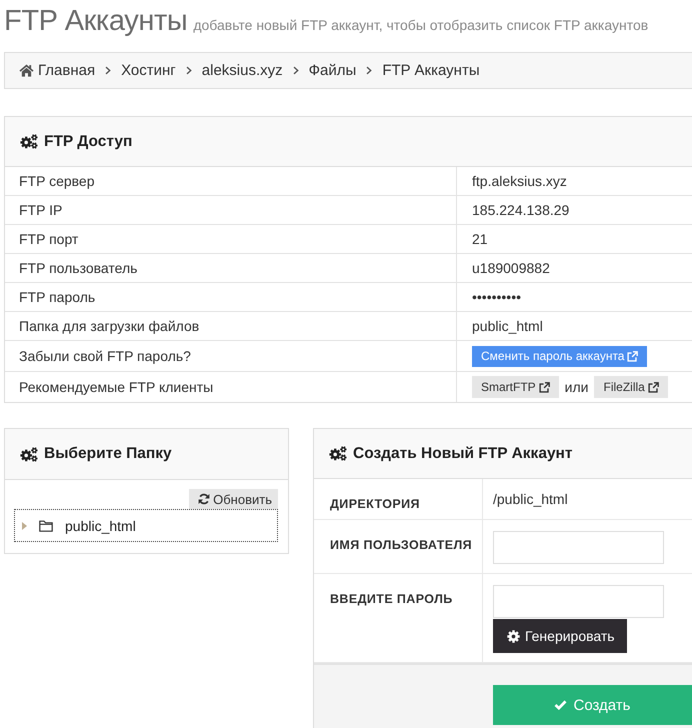  What do you see at coordinates (100, 526) in the screenshot?
I see `folder-name: public_html` at bounding box center [100, 526].